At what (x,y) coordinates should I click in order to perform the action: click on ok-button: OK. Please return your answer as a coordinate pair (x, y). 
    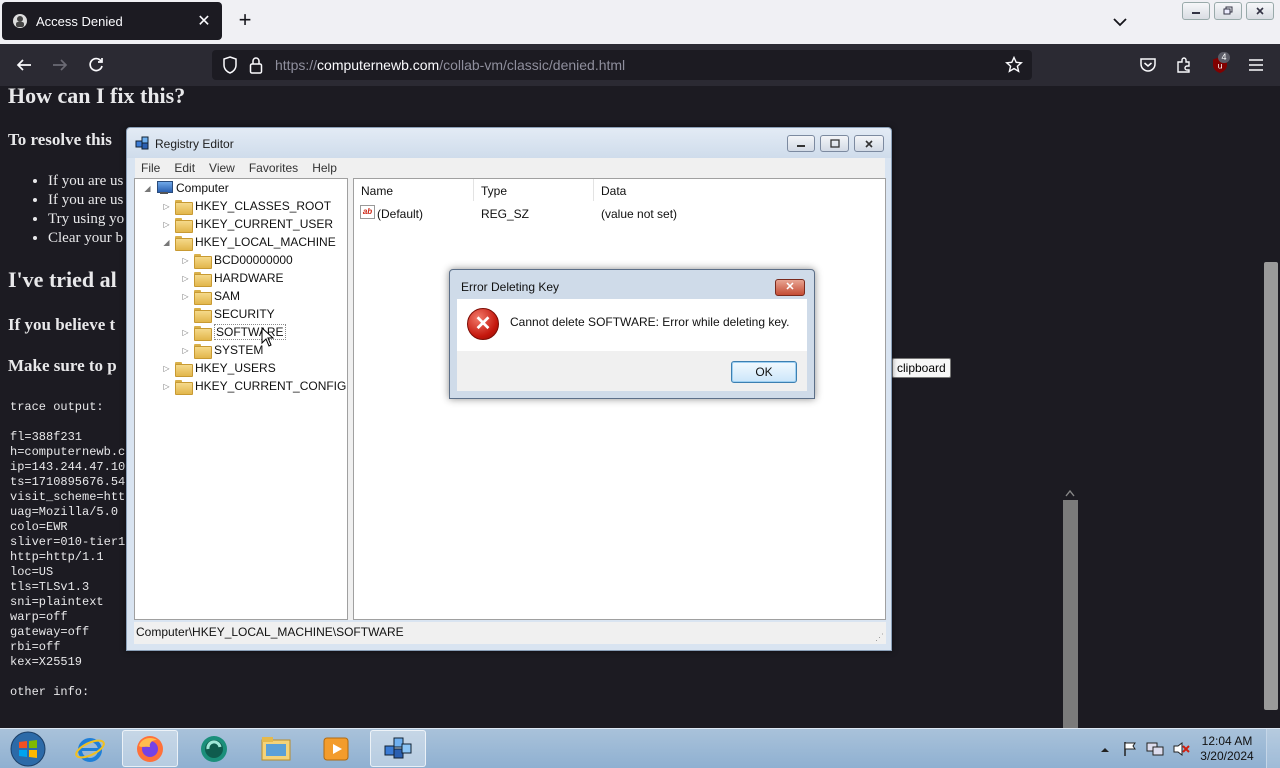
    Looking at the image, I should click on (764, 372).